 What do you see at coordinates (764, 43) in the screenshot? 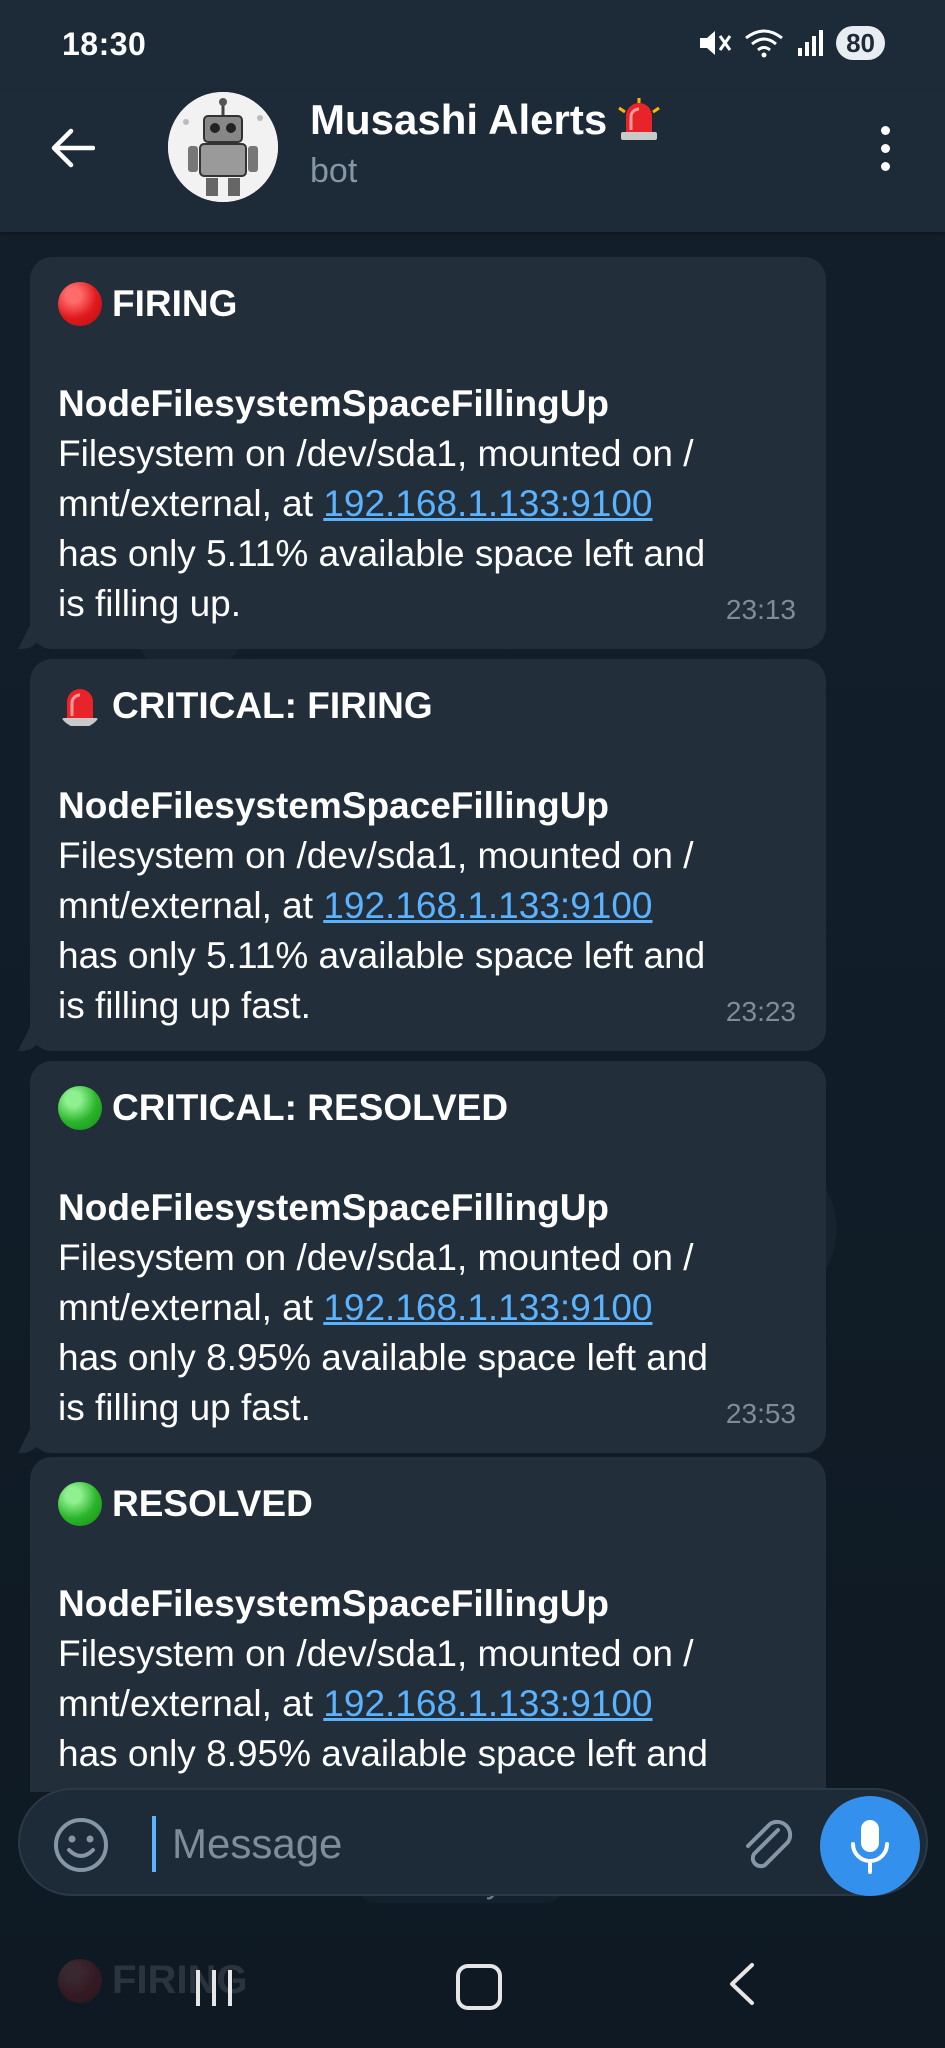
I see `wifi-icon` at bounding box center [764, 43].